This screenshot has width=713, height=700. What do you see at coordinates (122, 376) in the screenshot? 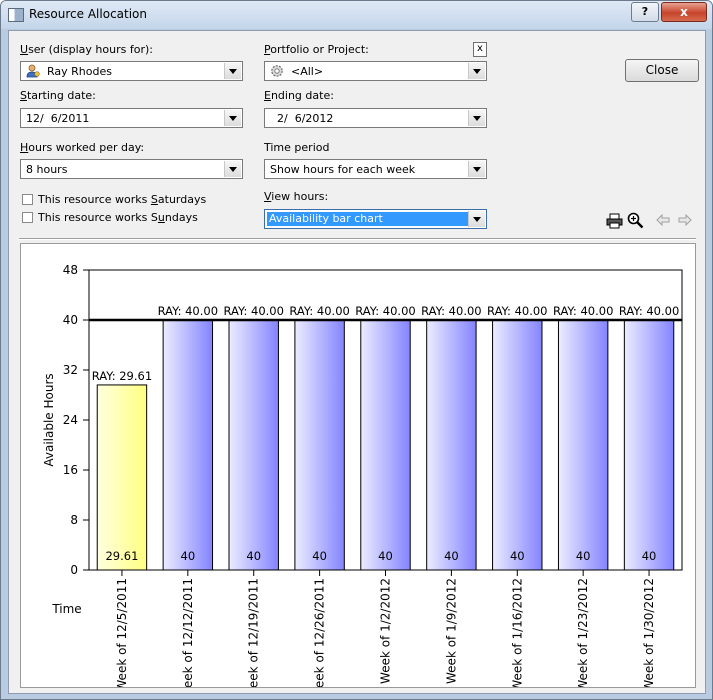
I see `bar-top-label: RAY: 29.61` at bounding box center [122, 376].